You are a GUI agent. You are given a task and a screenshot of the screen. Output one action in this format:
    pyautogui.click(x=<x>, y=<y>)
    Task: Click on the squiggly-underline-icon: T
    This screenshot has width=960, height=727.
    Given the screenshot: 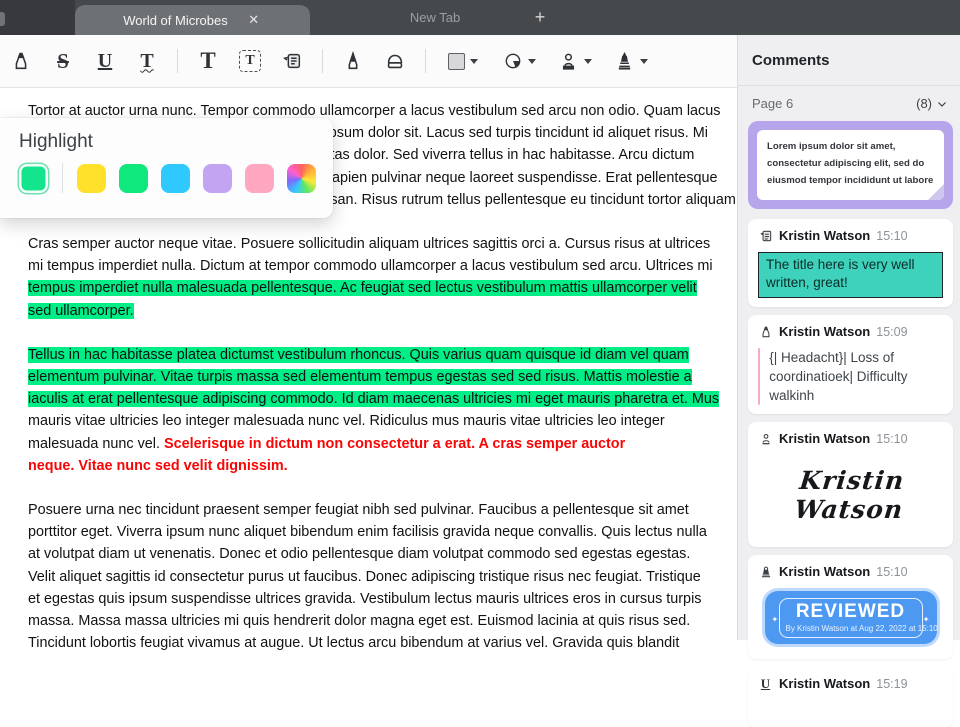 What is the action you would take?
    pyautogui.click(x=147, y=60)
    